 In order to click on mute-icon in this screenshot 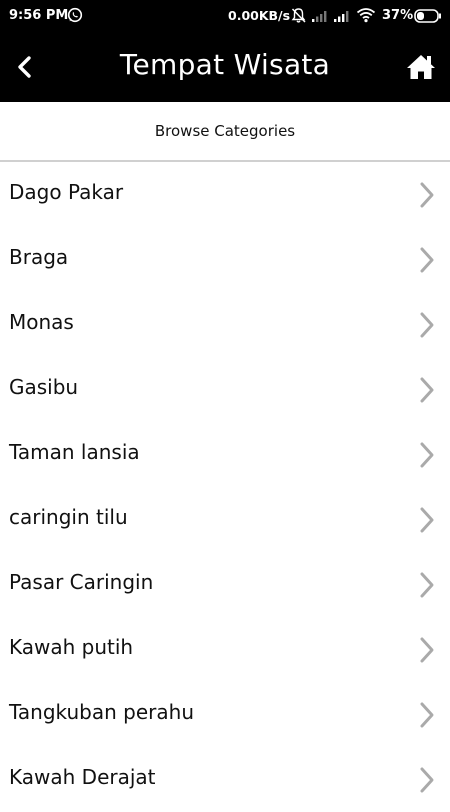, I will do `click(298, 17)`.